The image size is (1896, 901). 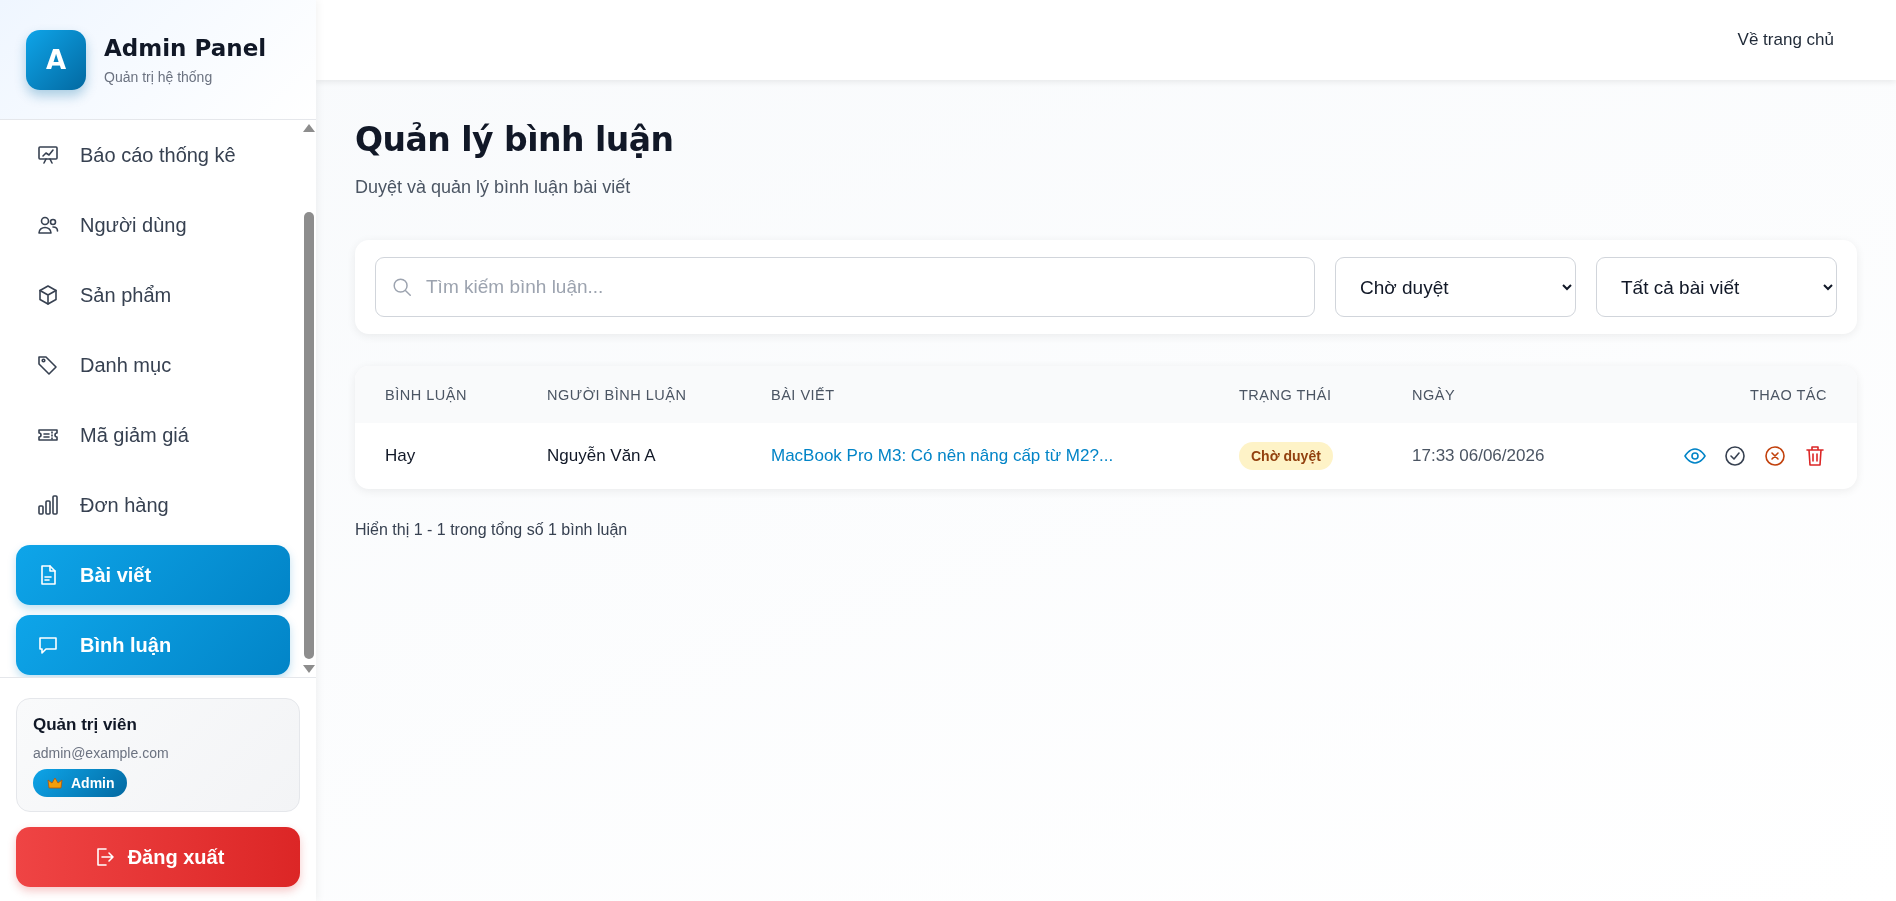 What do you see at coordinates (158, 857) in the screenshot?
I see `logout-button: Đăng xuất` at bounding box center [158, 857].